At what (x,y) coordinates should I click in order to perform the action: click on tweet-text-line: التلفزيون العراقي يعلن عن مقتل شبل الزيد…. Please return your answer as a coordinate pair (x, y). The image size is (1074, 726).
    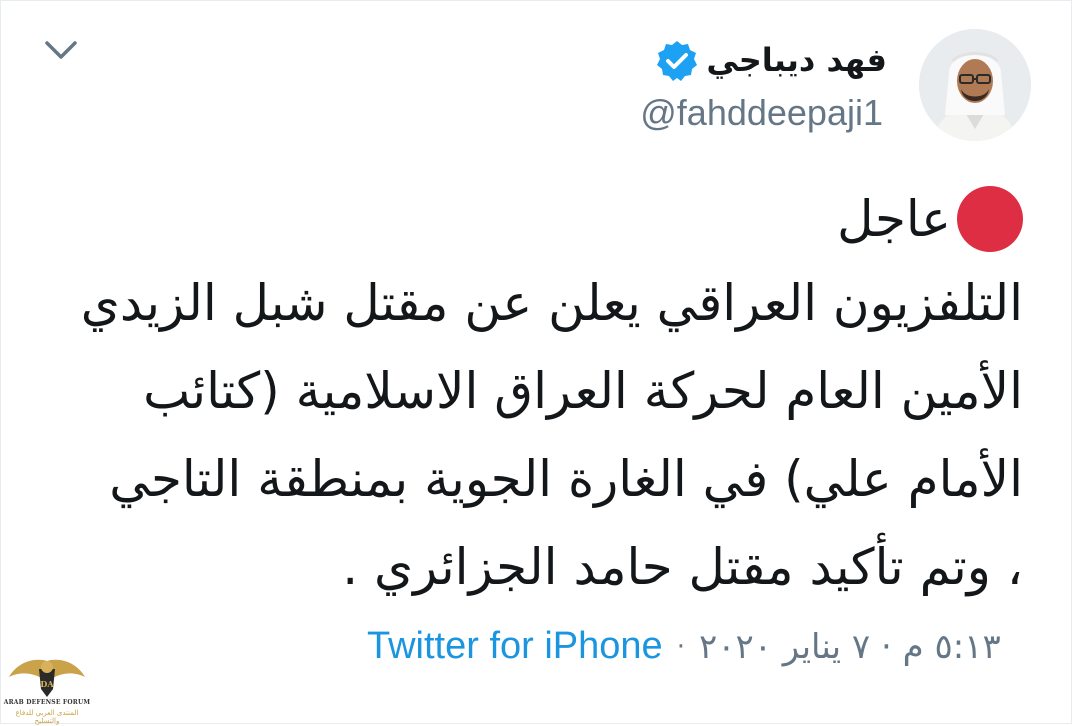
    Looking at the image, I should click on (551, 303).